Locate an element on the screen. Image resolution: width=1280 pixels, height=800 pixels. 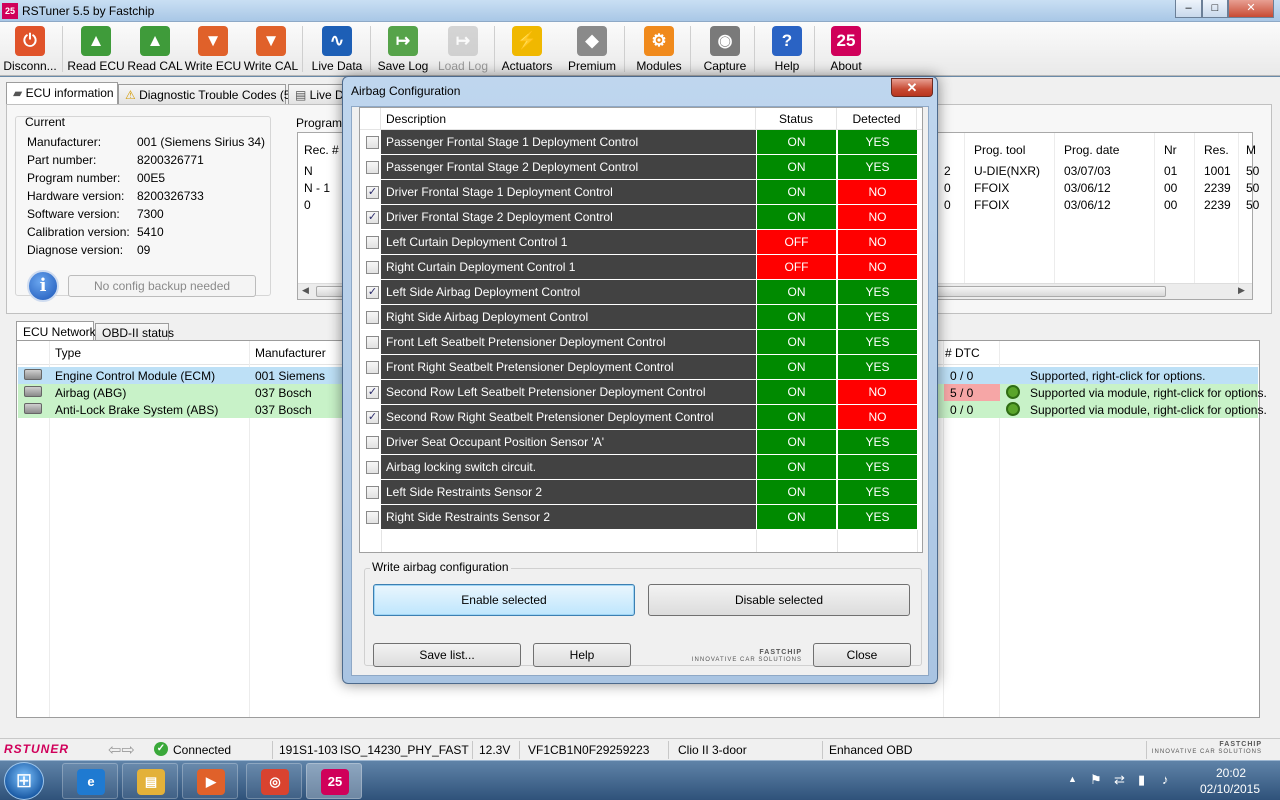
connection-status: Connected is located at coordinates (202, 750).